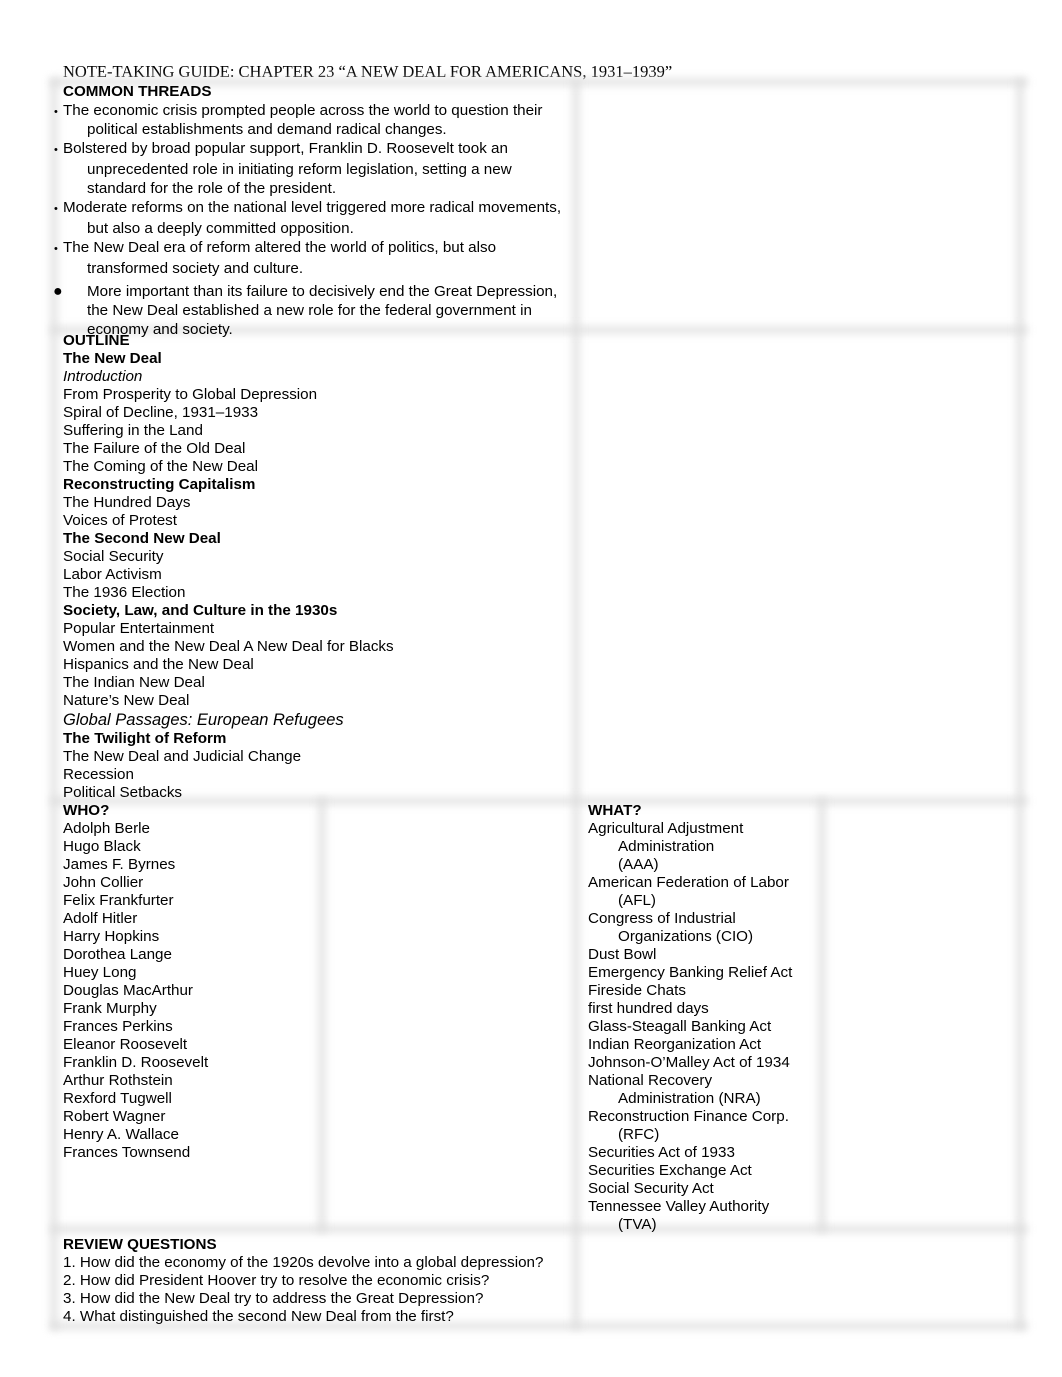  I want to click on what-term-text: National Recovery, so click(650, 1080).